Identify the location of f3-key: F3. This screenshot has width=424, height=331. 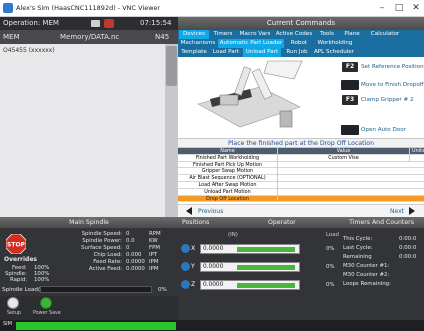
(350, 100).